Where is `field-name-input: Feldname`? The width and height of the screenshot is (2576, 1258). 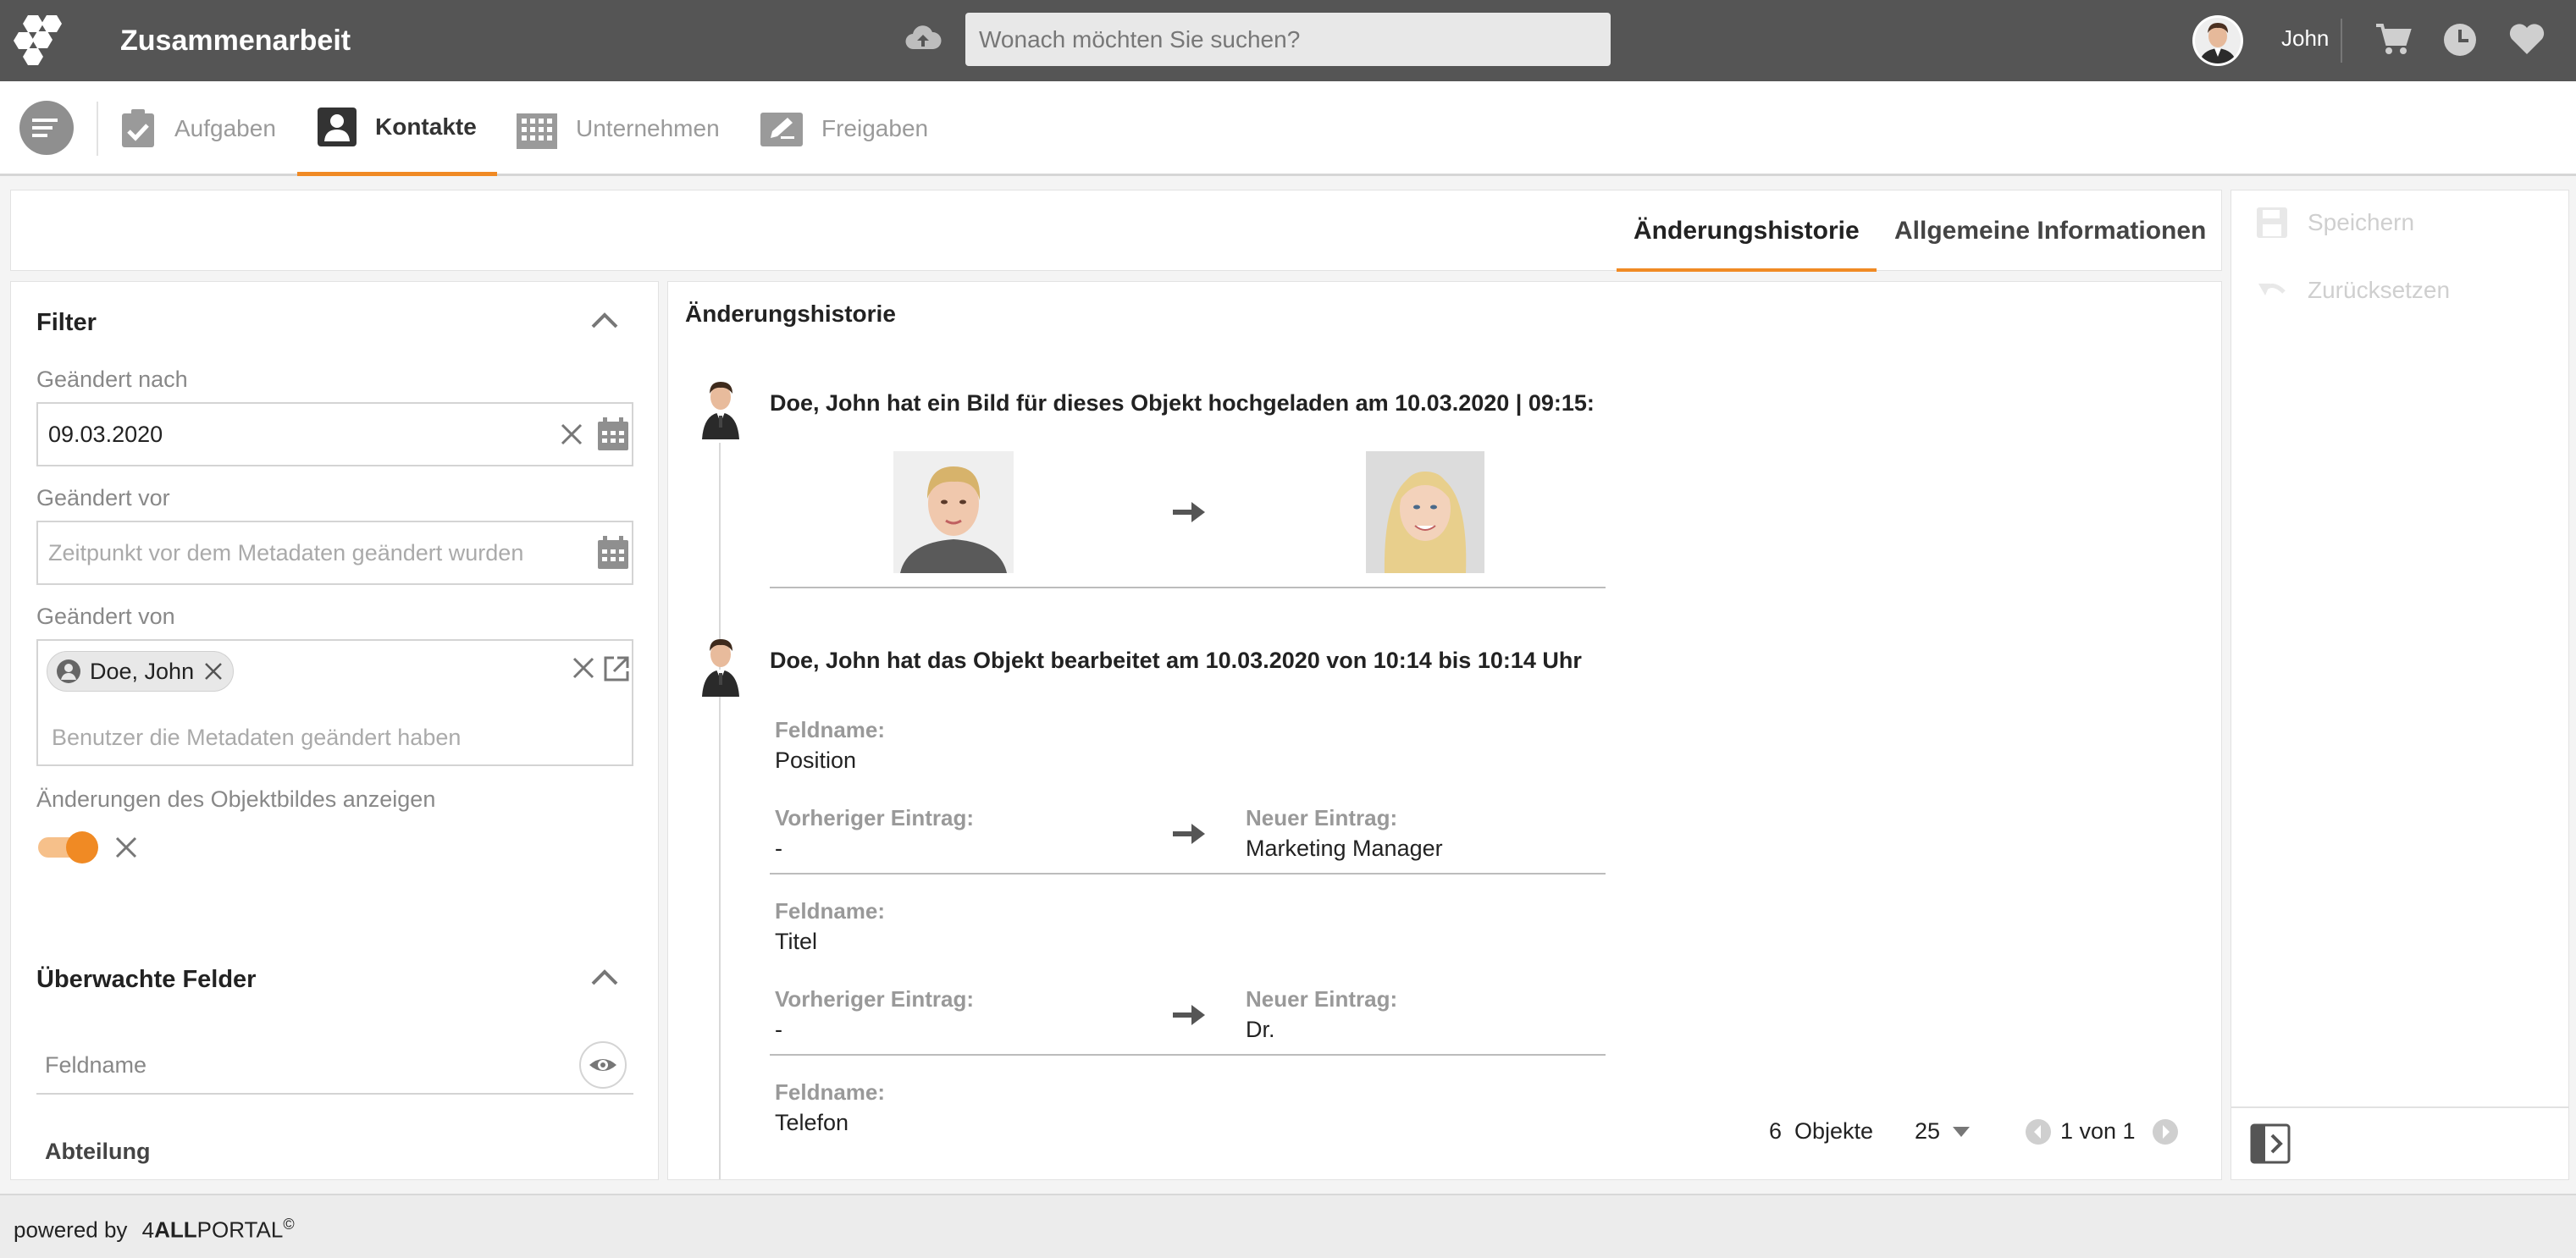 field-name-input: Feldname is located at coordinates (334, 1065).